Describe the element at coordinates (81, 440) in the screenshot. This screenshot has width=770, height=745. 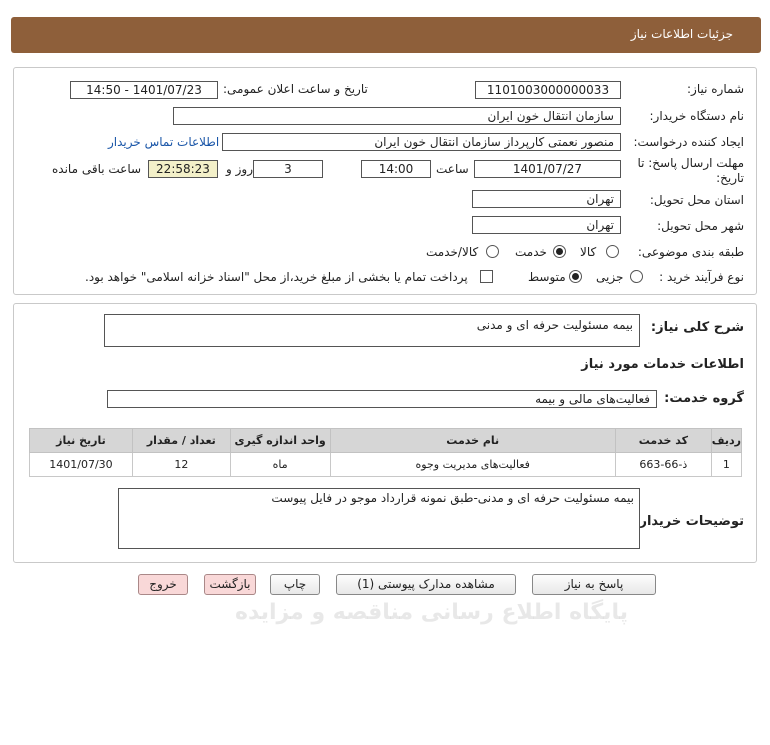
I see `col-need-date: تاریخ نیاز` at that location.